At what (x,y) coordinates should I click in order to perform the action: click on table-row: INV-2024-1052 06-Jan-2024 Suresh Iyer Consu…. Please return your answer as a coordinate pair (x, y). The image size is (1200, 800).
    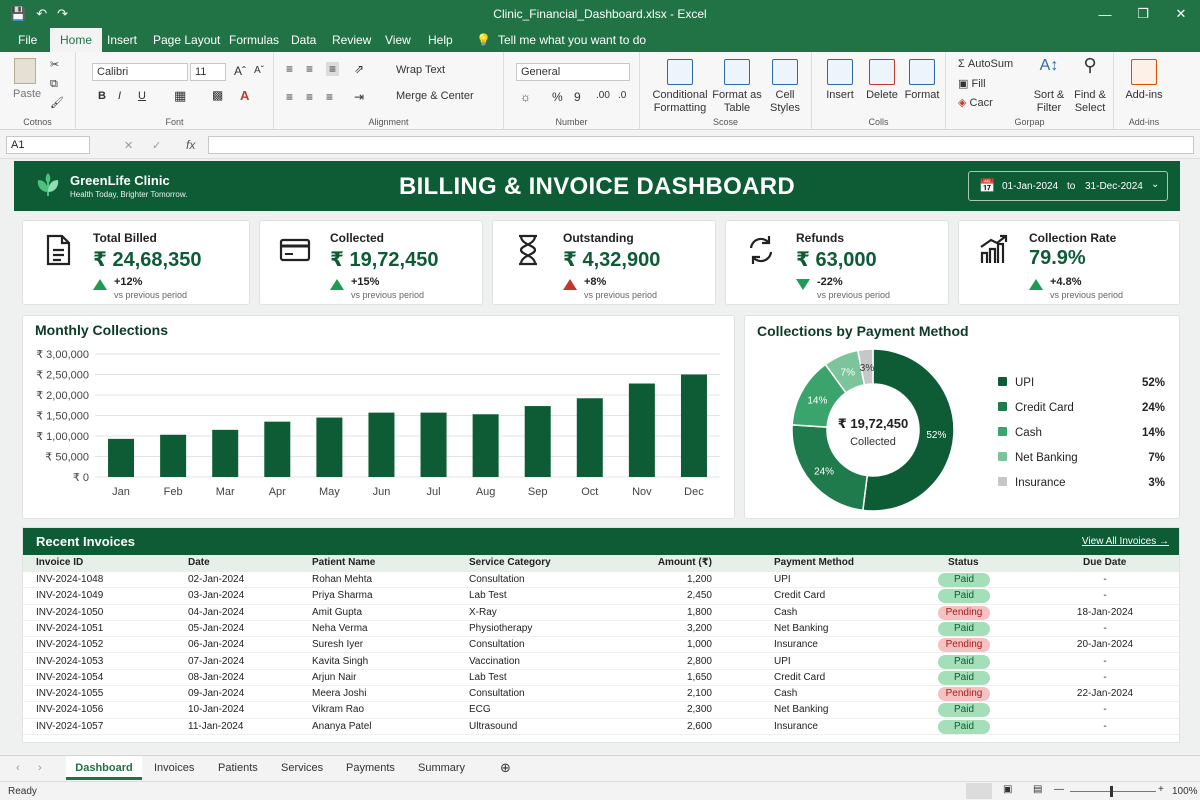
    Looking at the image, I should click on (601, 645).